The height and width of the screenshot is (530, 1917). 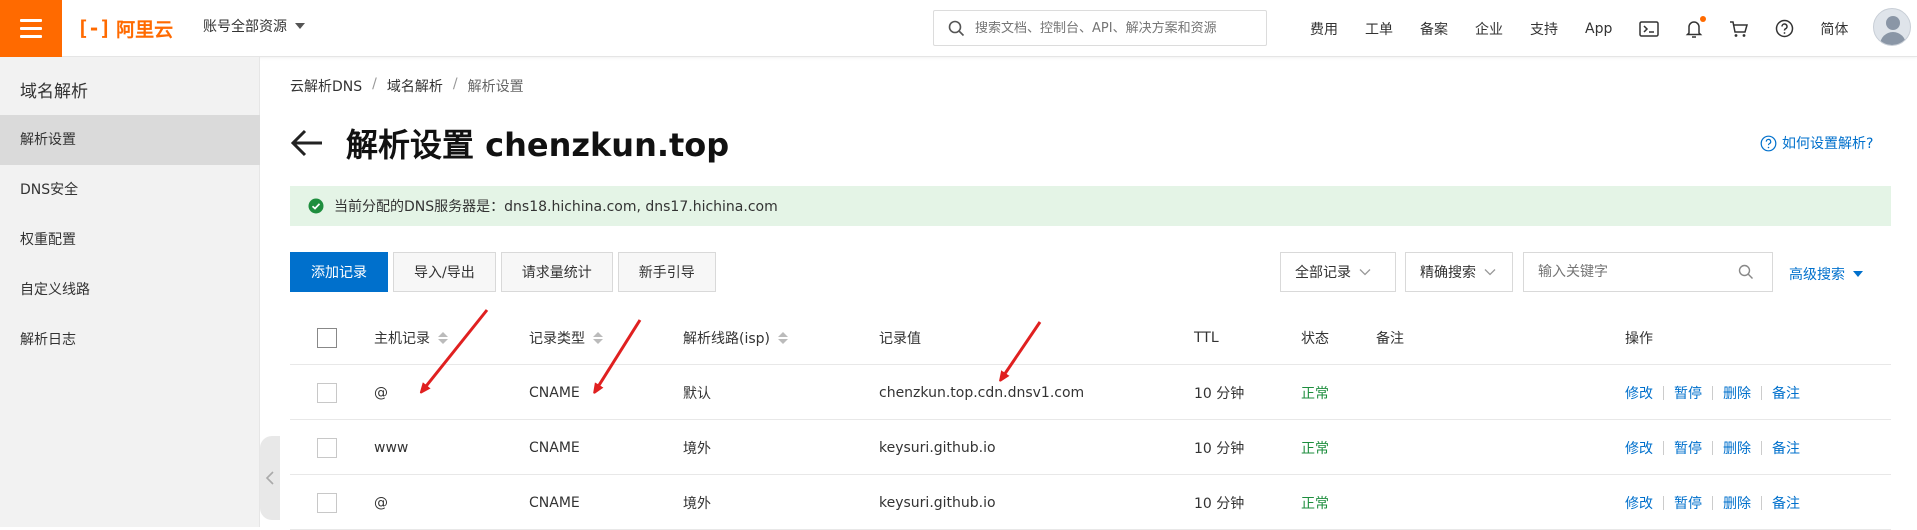 I want to click on help-how-to-resolve-link: 如何设置解析?, so click(x=1816, y=143).